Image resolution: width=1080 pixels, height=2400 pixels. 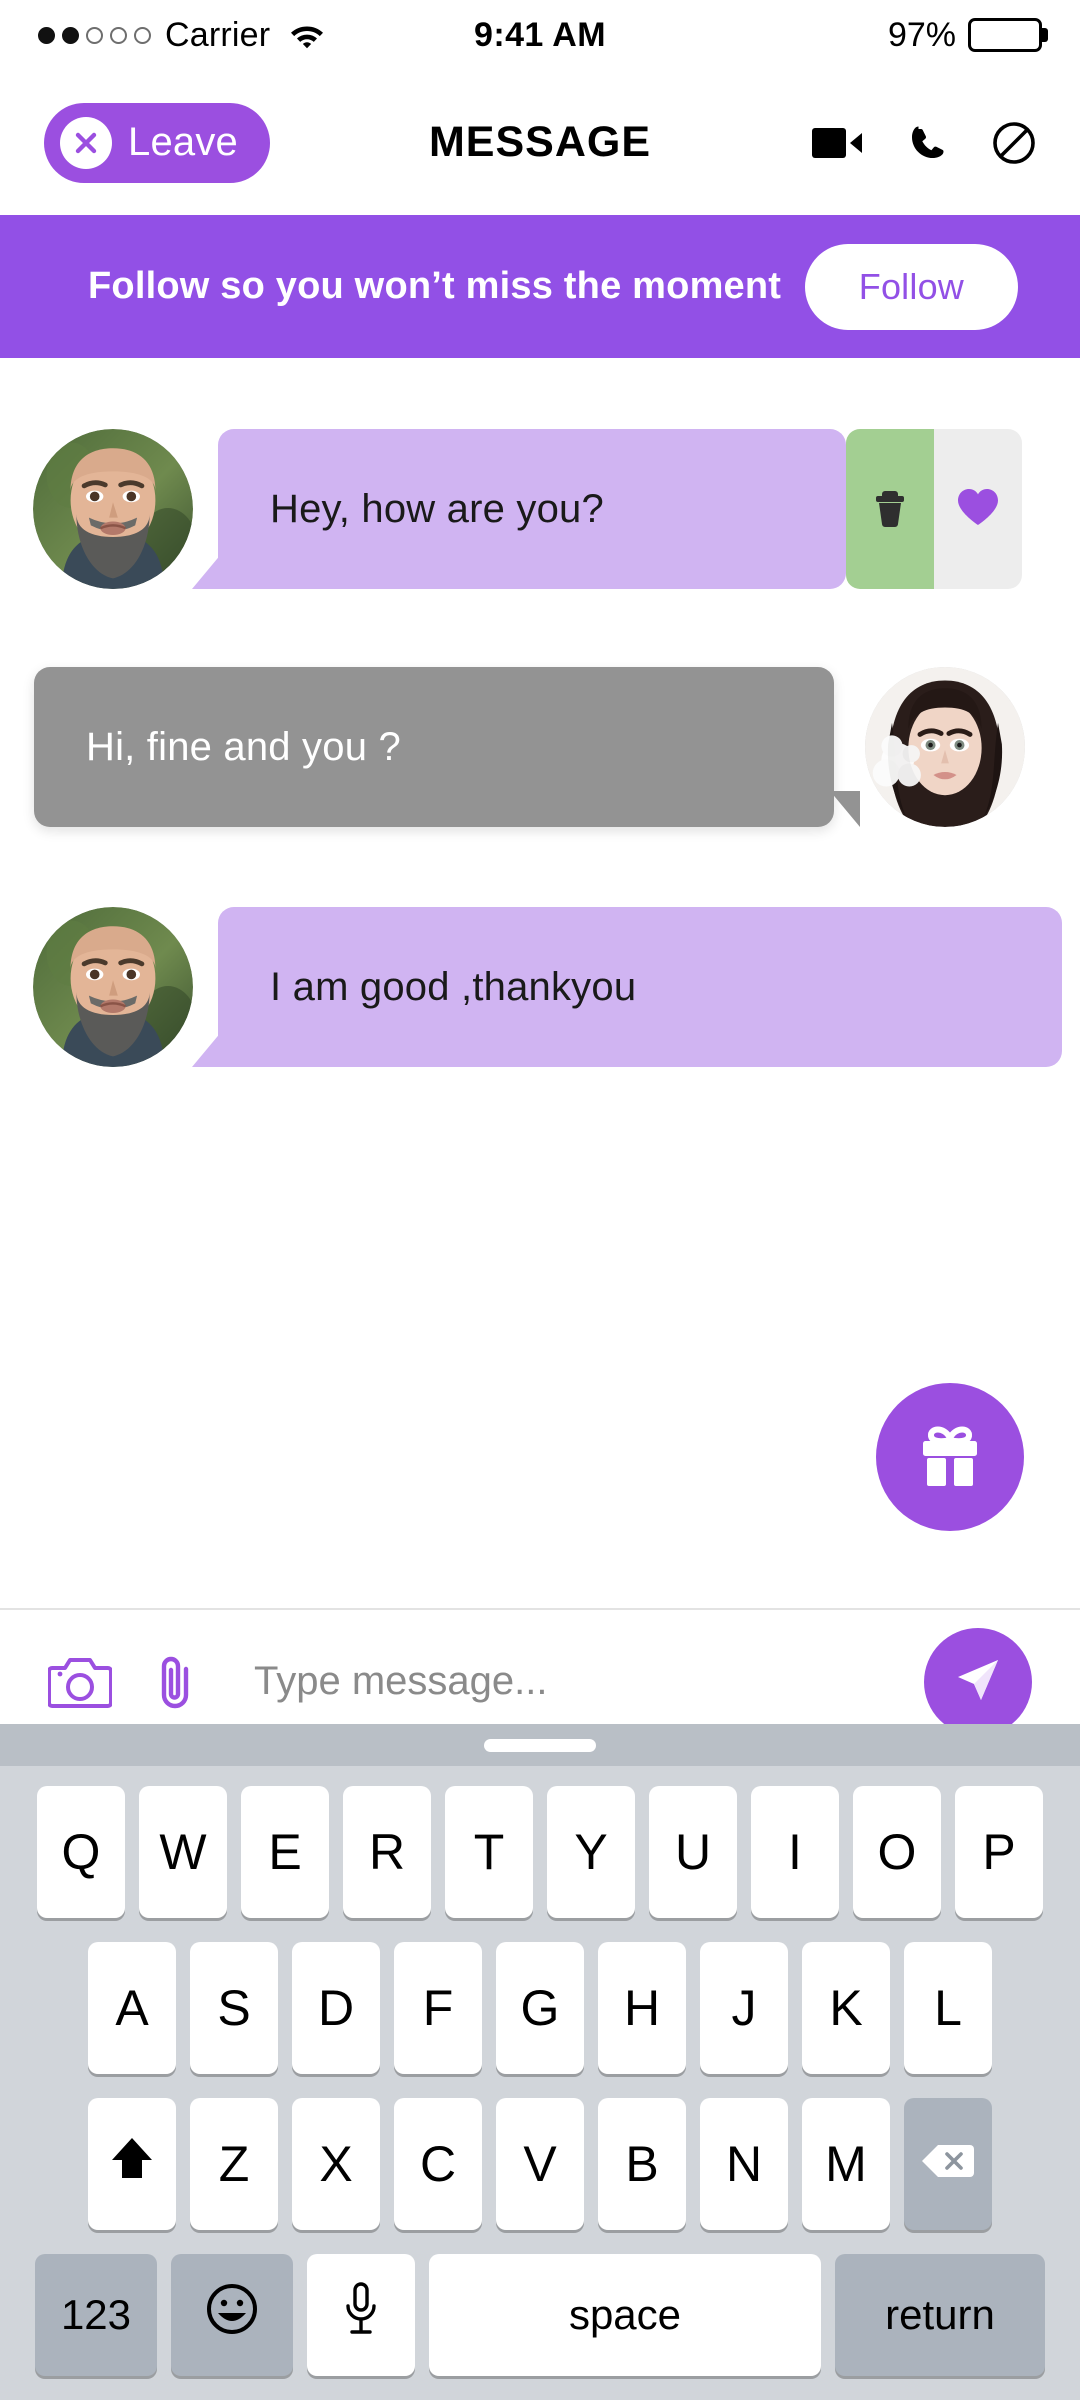 I want to click on key-i: I, so click(x=795, y=1852).